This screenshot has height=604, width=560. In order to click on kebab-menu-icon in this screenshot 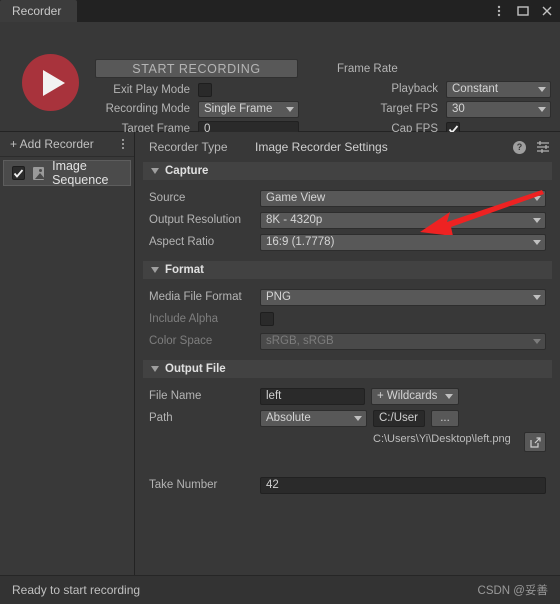, I will do `click(499, 11)`.